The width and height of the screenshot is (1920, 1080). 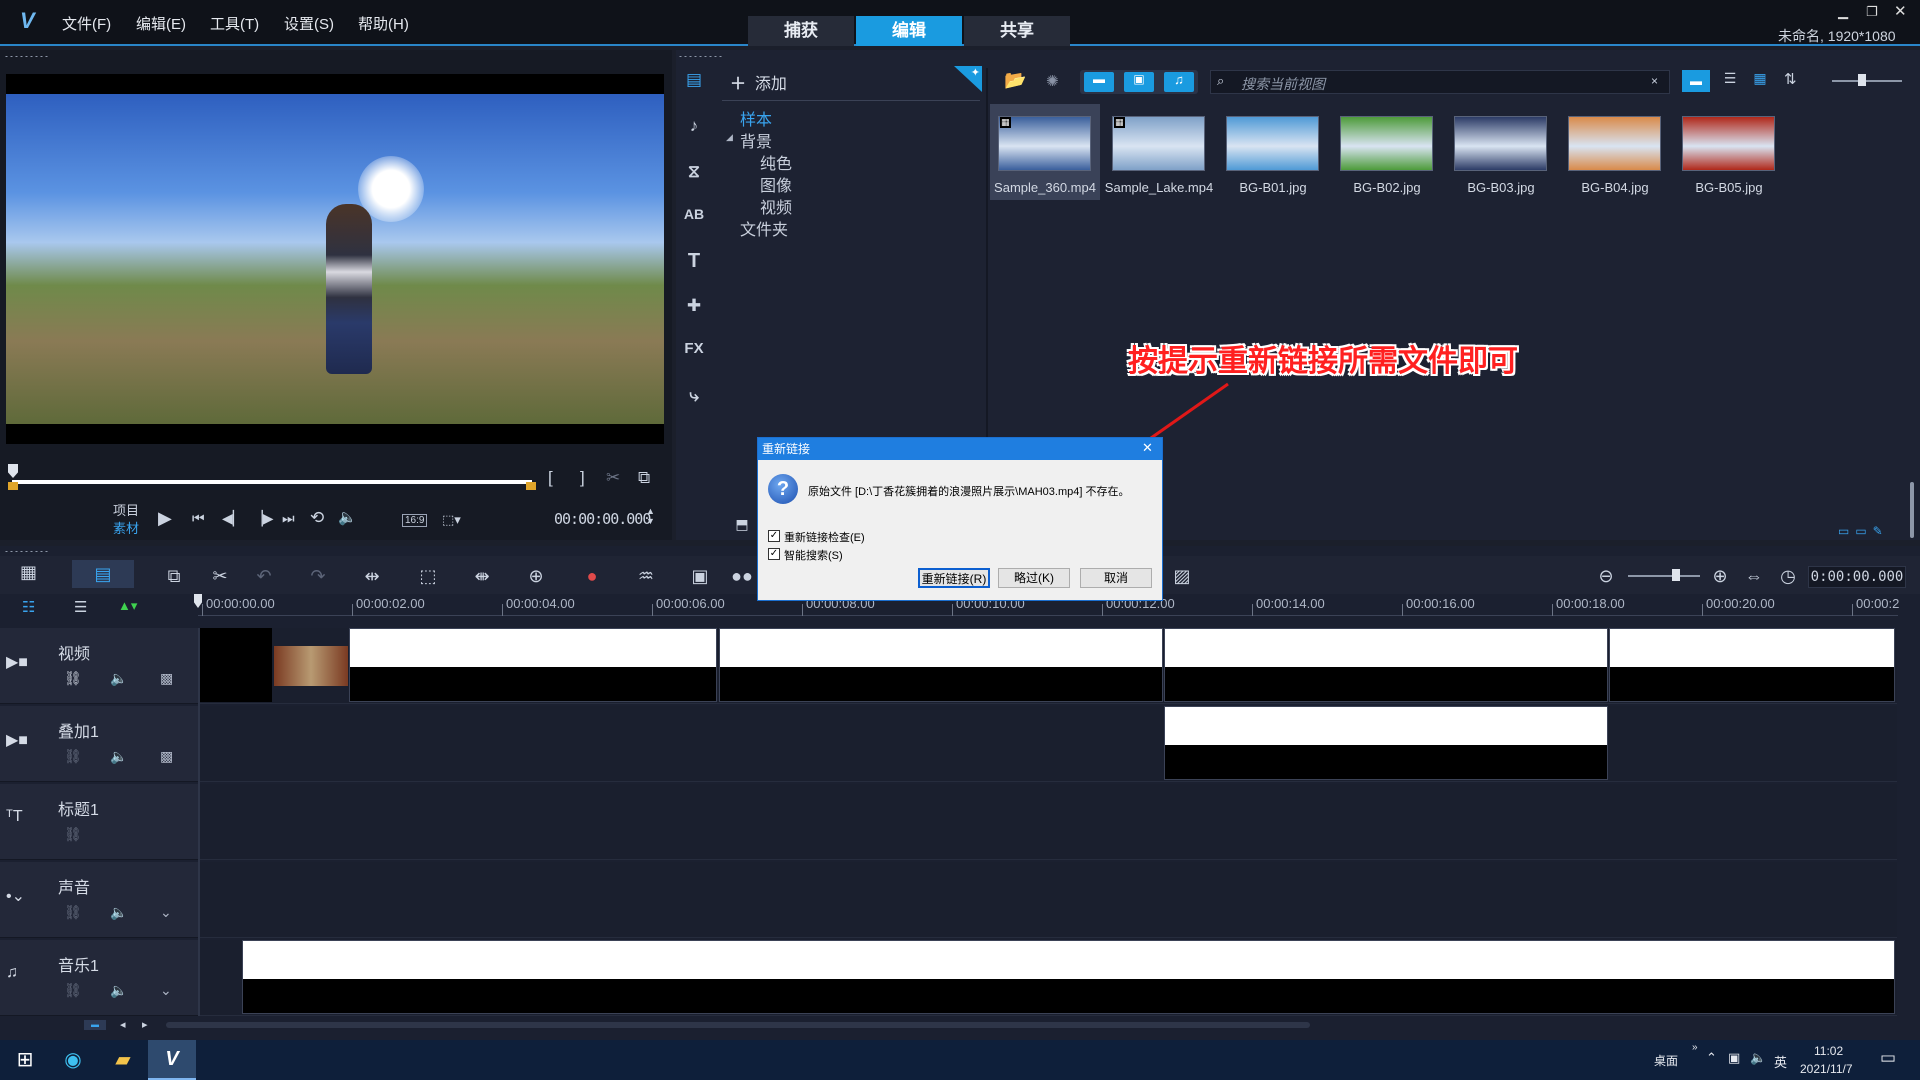 I want to click on repeat-icon: ⟲, so click(x=317, y=518).